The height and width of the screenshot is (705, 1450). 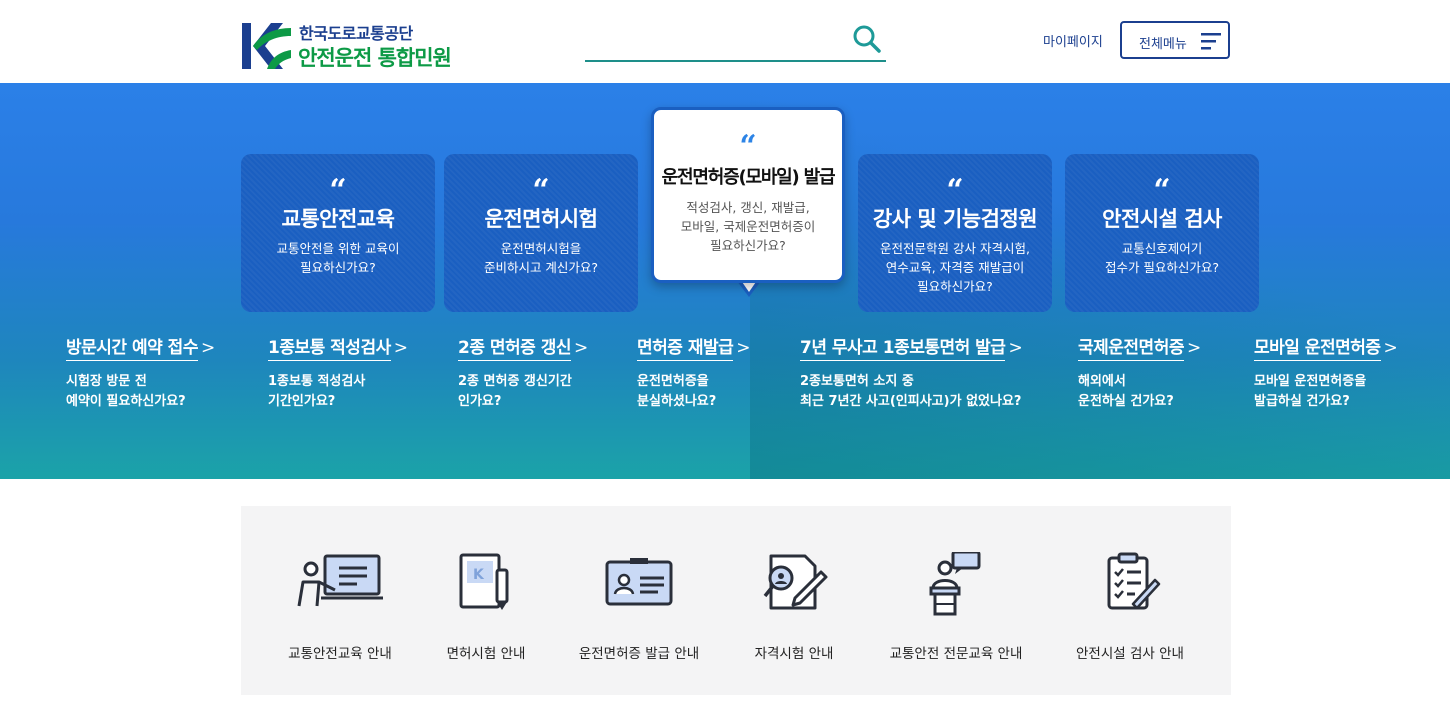 I want to click on all-menu-button: 전체메뉴, so click(x=1175, y=40).